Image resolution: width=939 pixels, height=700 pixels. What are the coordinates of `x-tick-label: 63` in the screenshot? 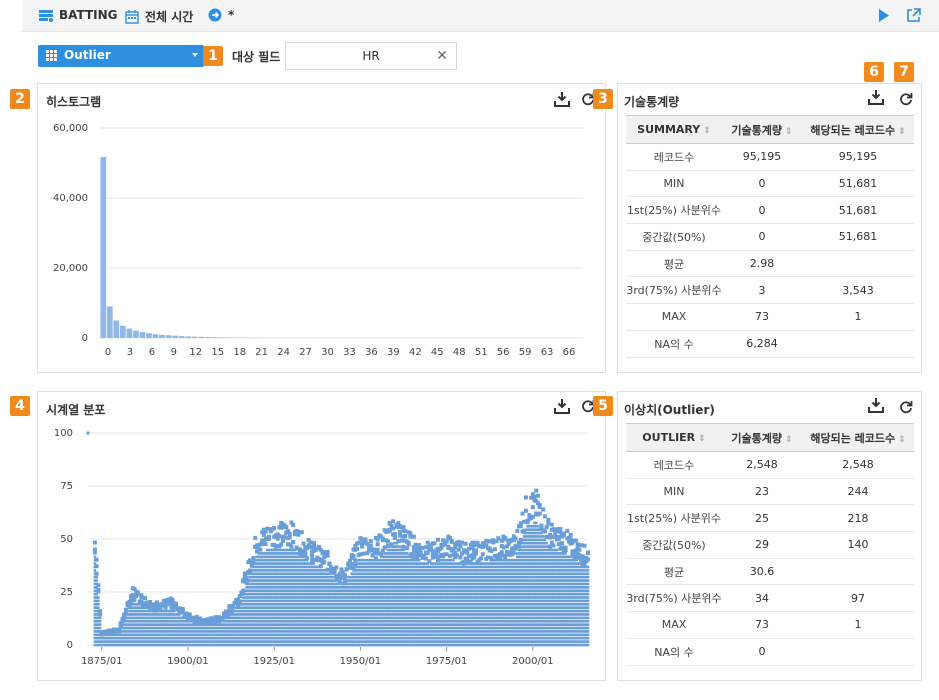 It's located at (547, 352).